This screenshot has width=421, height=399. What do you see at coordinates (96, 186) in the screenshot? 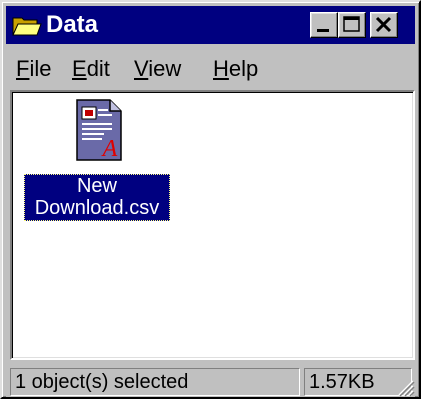
I see `file-name-line-1: New` at bounding box center [96, 186].